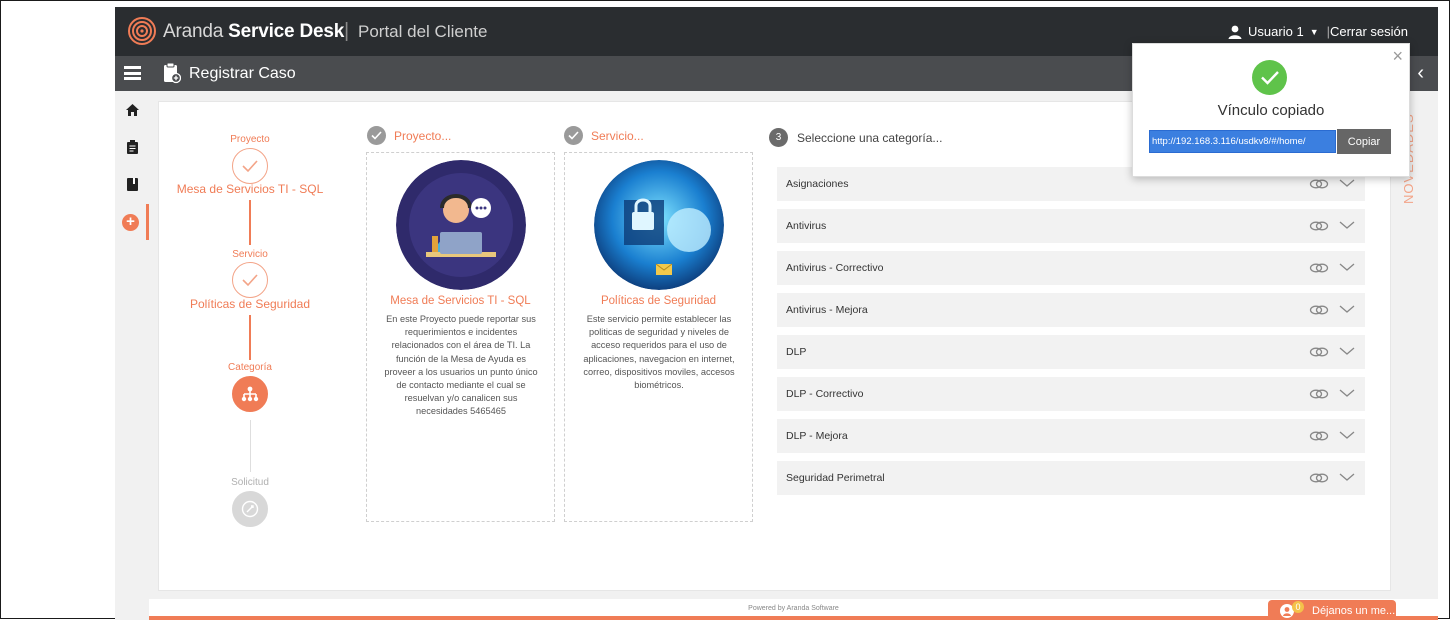  I want to click on project-image, so click(461, 225).